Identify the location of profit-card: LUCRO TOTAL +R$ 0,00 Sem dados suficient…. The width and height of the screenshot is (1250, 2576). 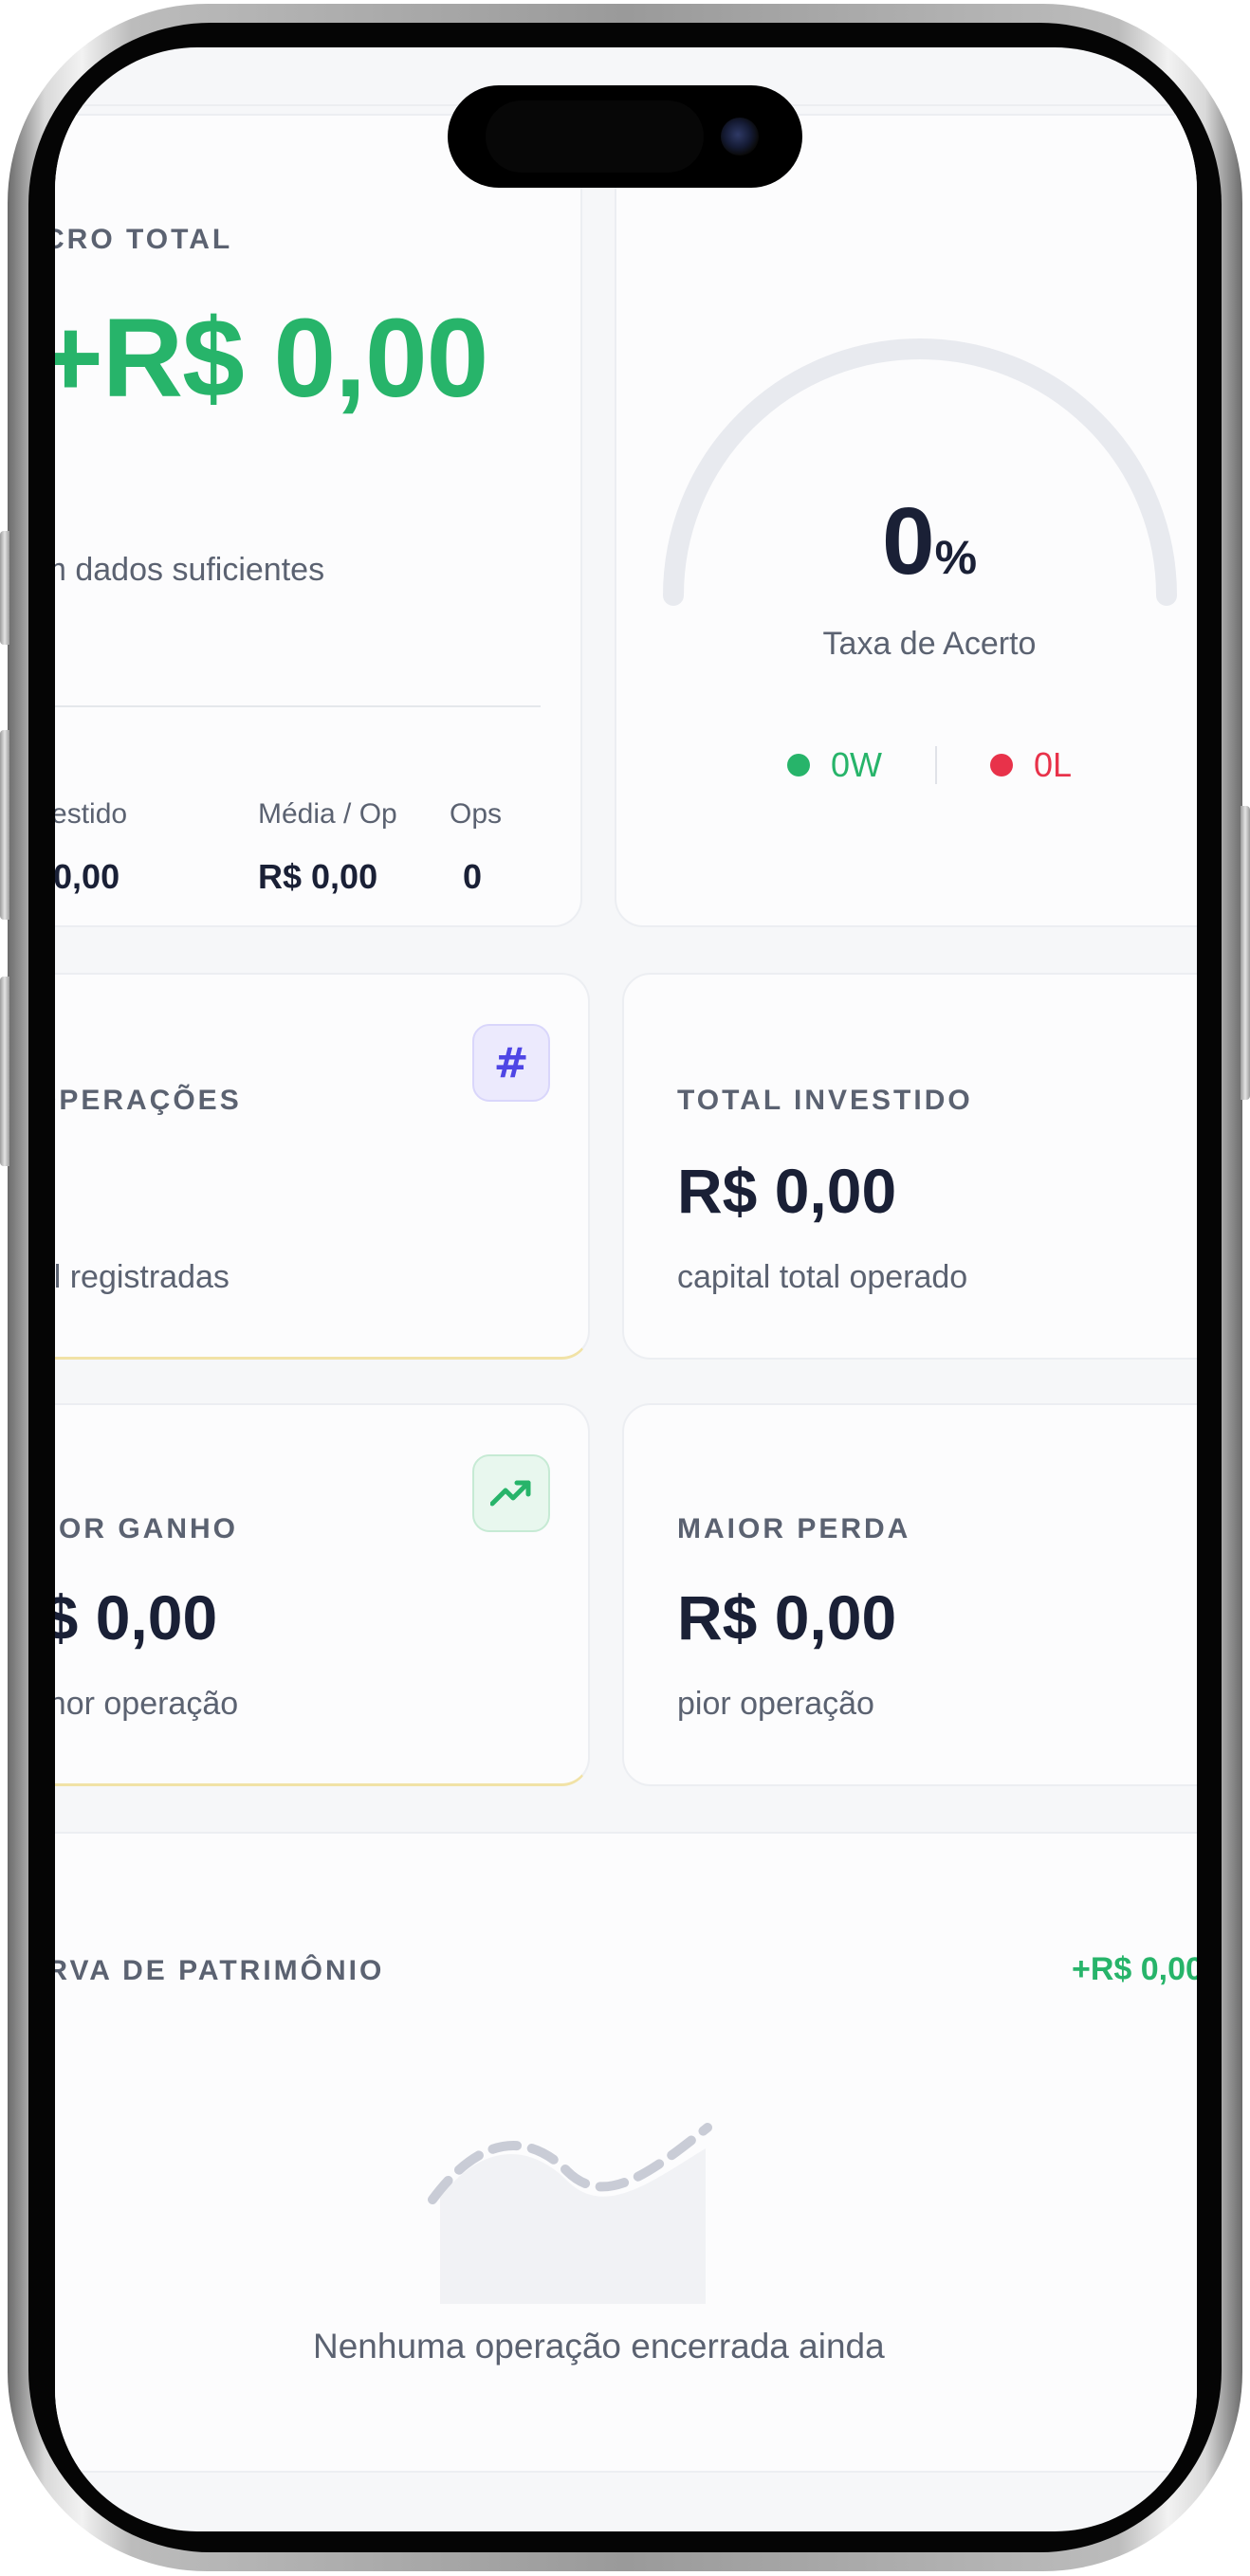
(318, 520).